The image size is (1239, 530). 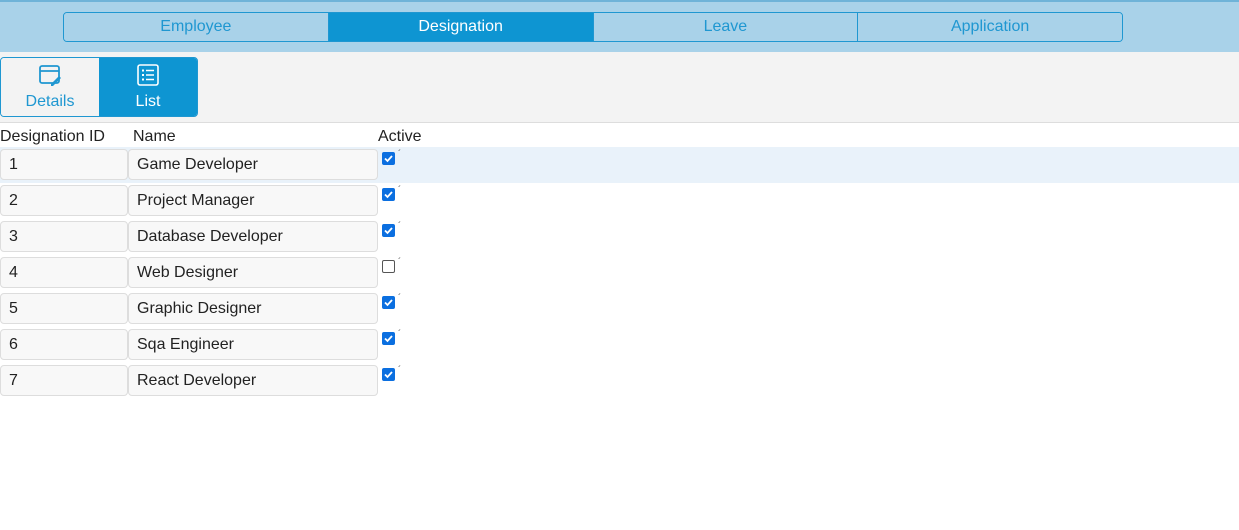 I want to click on column-header-name: Name, so click(x=154, y=136).